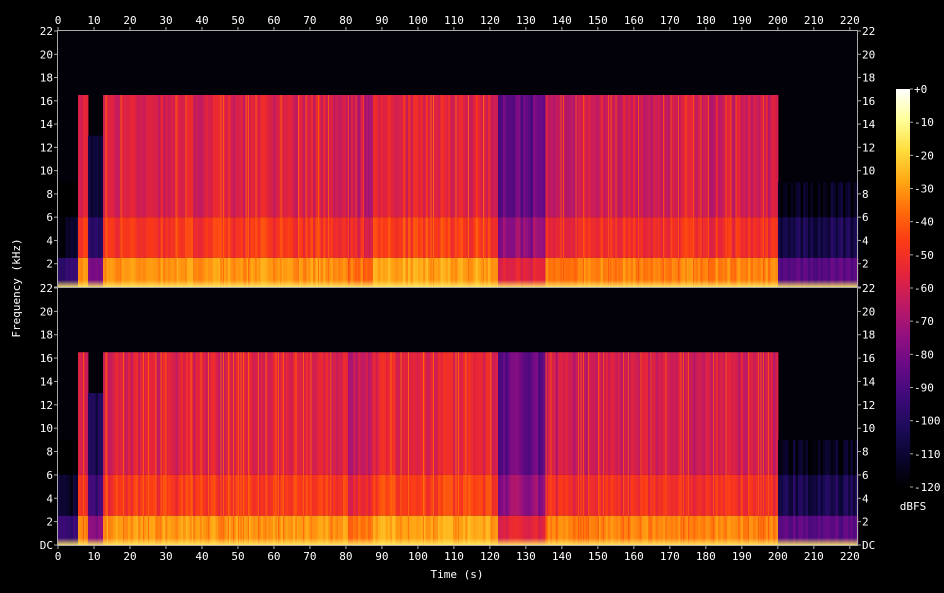  I want to click on x-tick-label-bottom: 150, so click(598, 556).